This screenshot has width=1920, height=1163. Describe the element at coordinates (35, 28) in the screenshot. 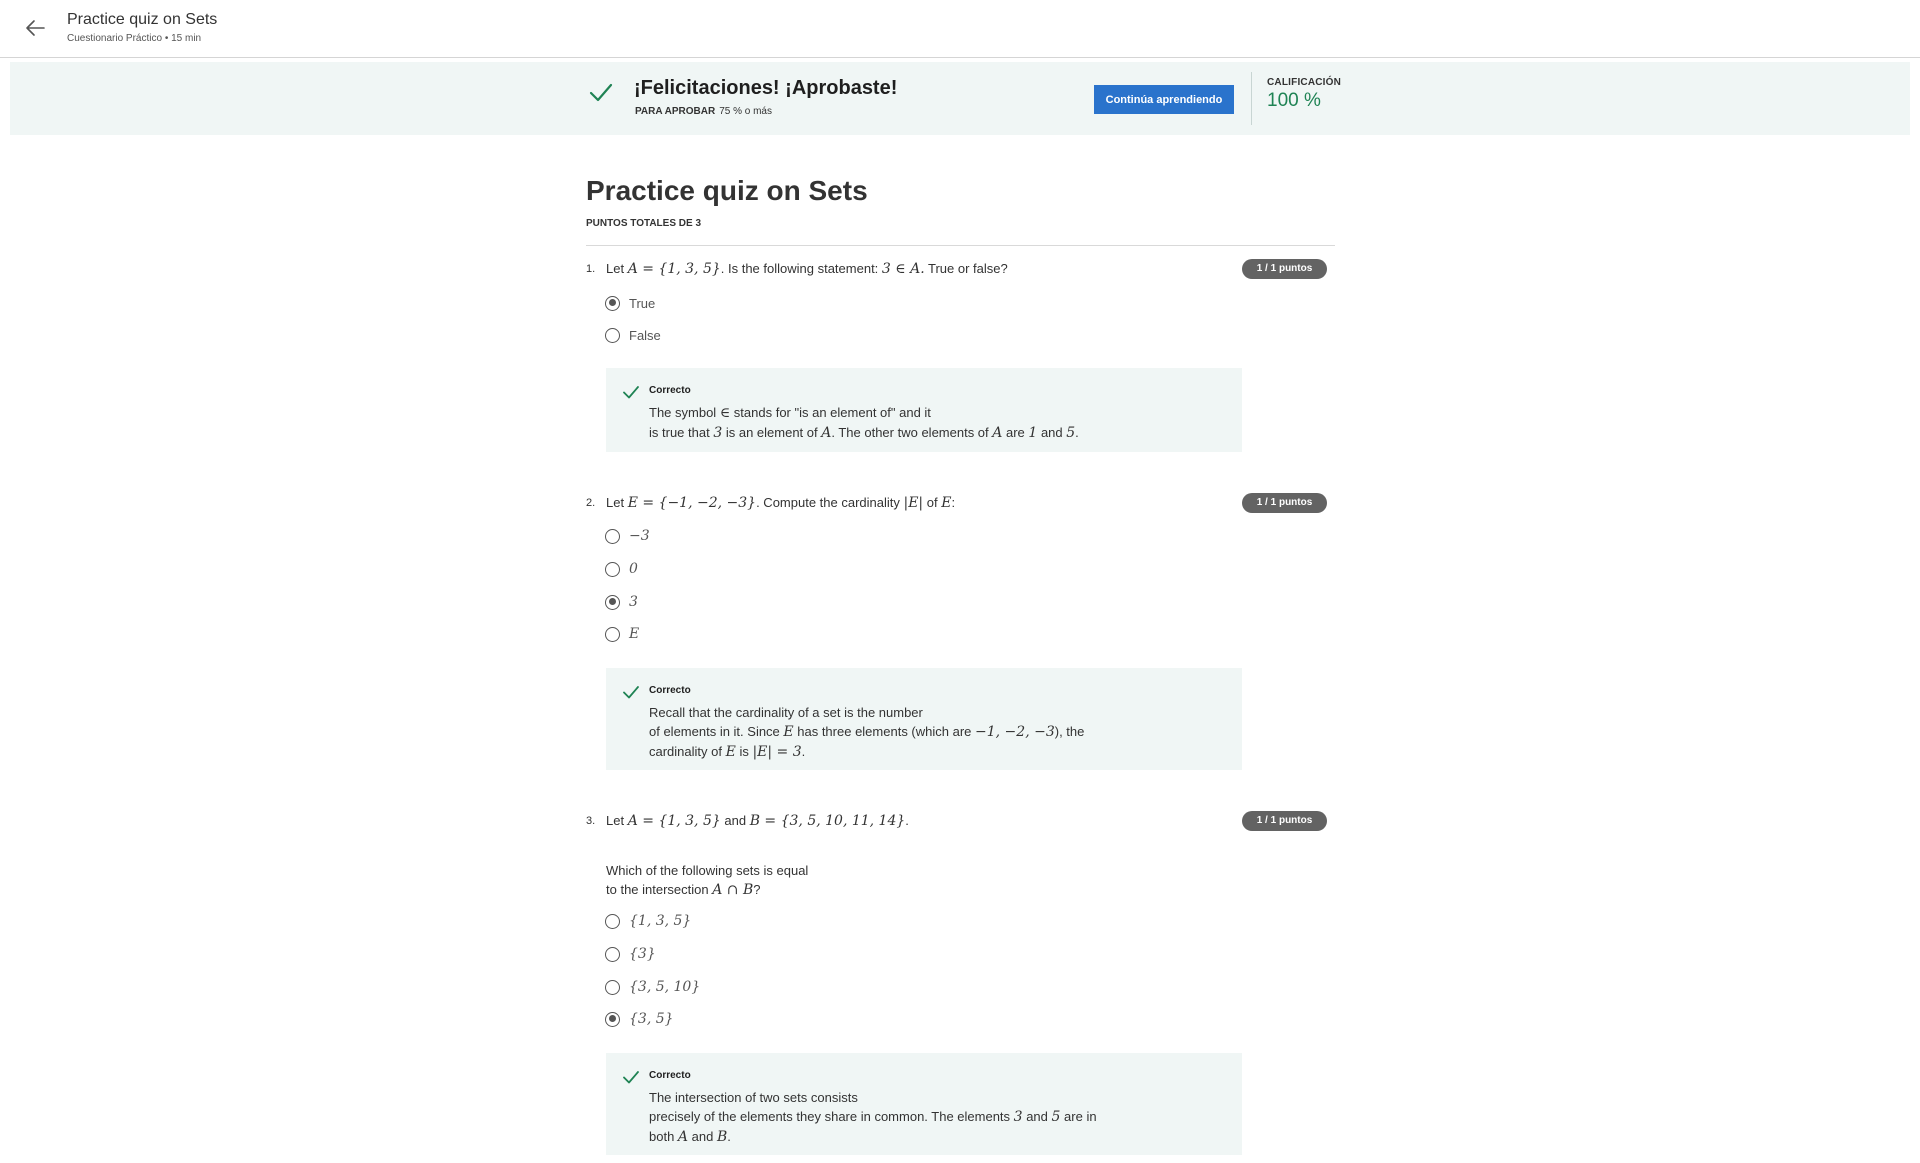

I see `back-arrow-icon` at that location.